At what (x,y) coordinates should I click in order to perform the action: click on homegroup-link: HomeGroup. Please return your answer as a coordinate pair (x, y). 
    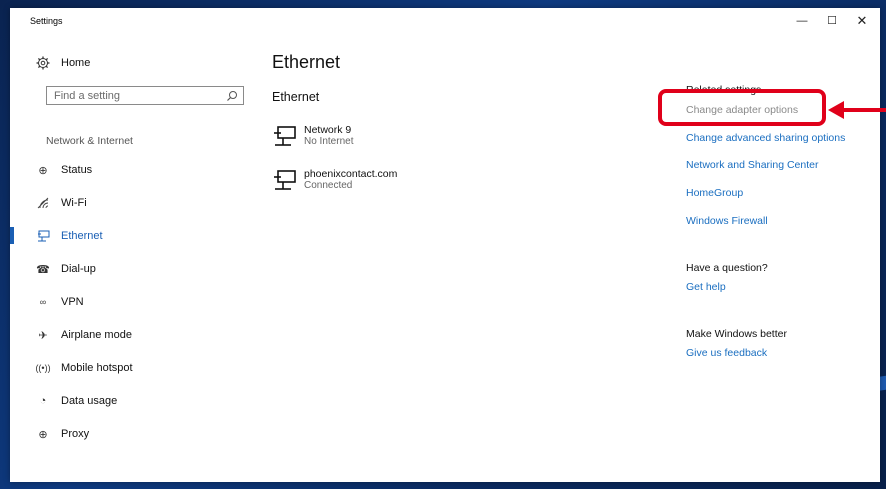
    Looking at the image, I should click on (714, 193).